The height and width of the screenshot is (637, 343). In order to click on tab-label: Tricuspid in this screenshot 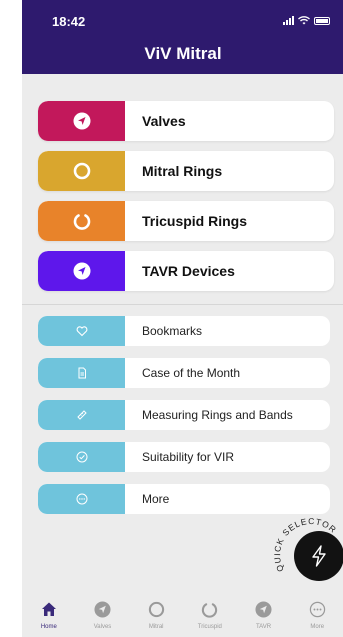, I will do `click(209, 627)`.